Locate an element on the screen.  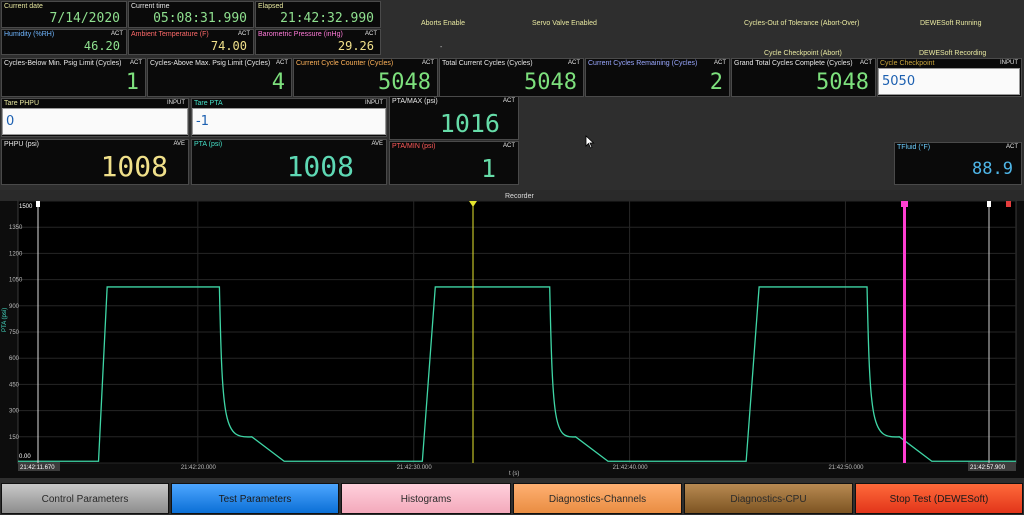
total-current-cycles-tile: Total Current Cycles (Cycles) ACT 5048 is located at coordinates (511, 77).